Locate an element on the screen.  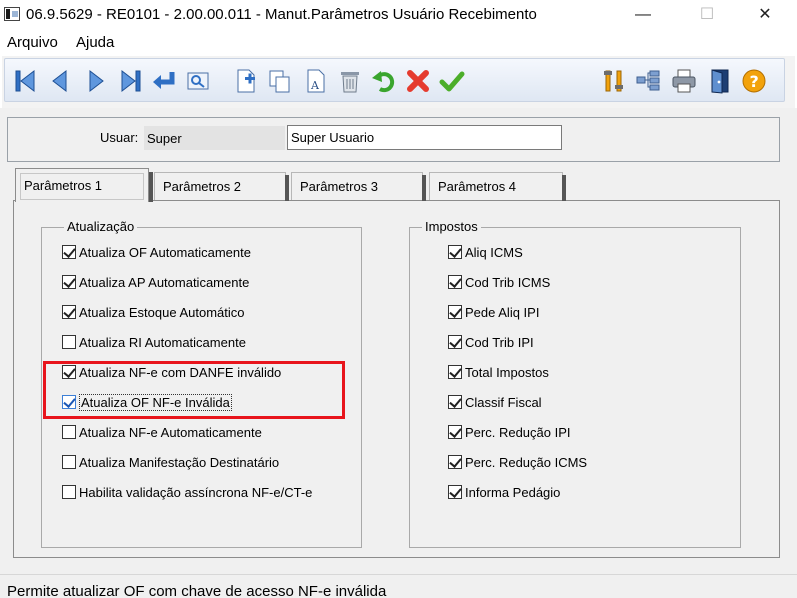
checkbox-atualiza-manifestacao: Atualiza Manifestação Destinatário is located at coordinates (170, 462).